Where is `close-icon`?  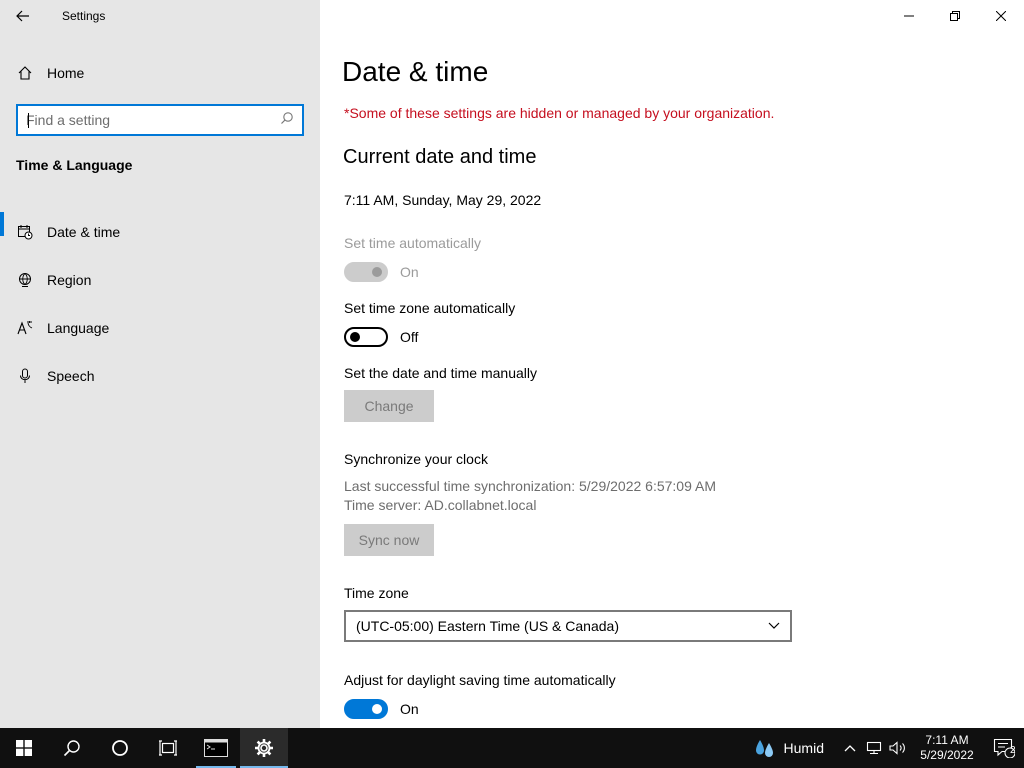 close-icon is located at coordinates (1001, 16).